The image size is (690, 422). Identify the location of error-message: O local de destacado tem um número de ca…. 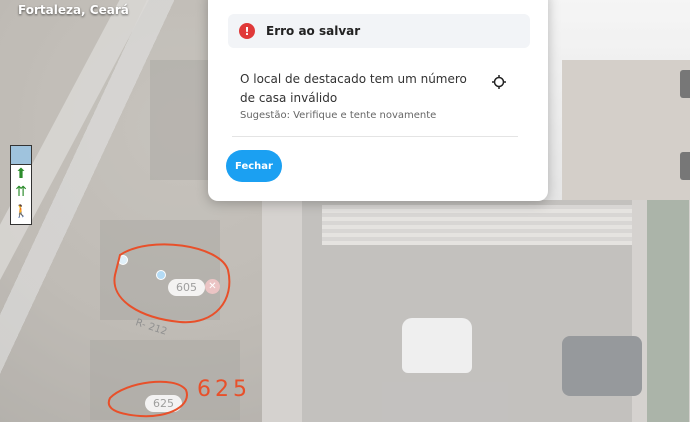
(353, 88).